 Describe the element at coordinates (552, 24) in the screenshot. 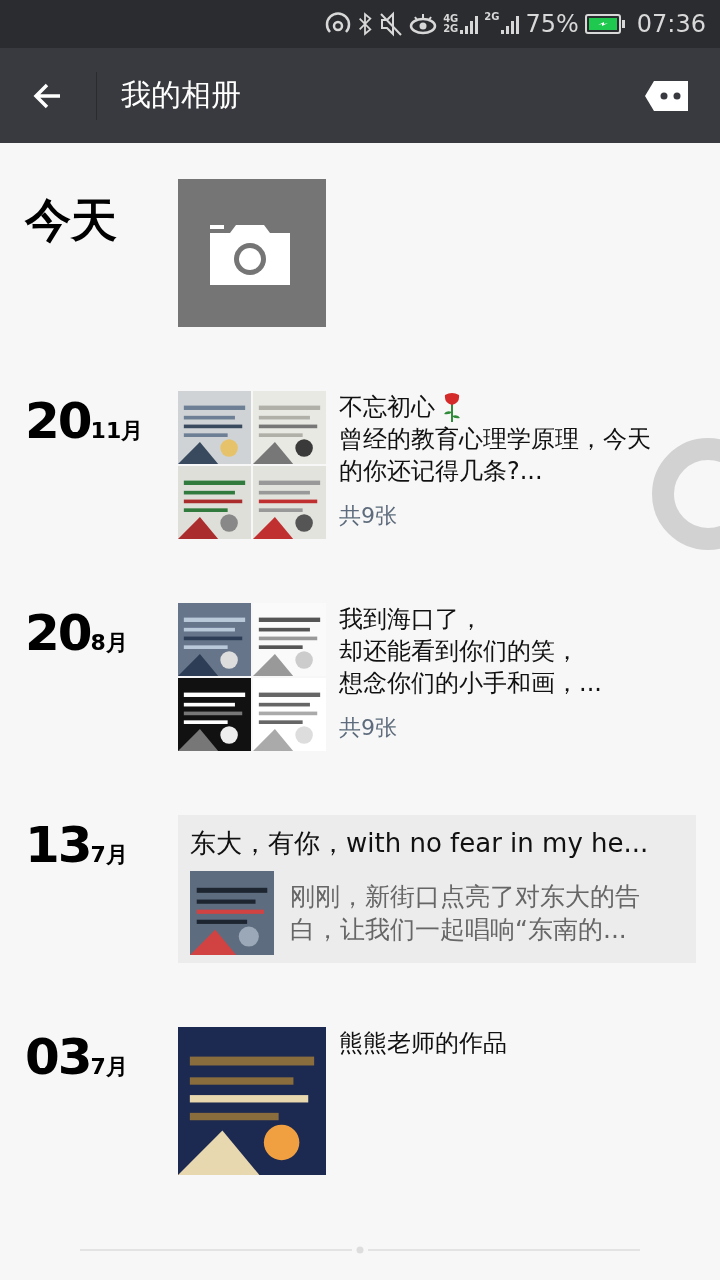

I see `battery-percentage: 75%` at that location.